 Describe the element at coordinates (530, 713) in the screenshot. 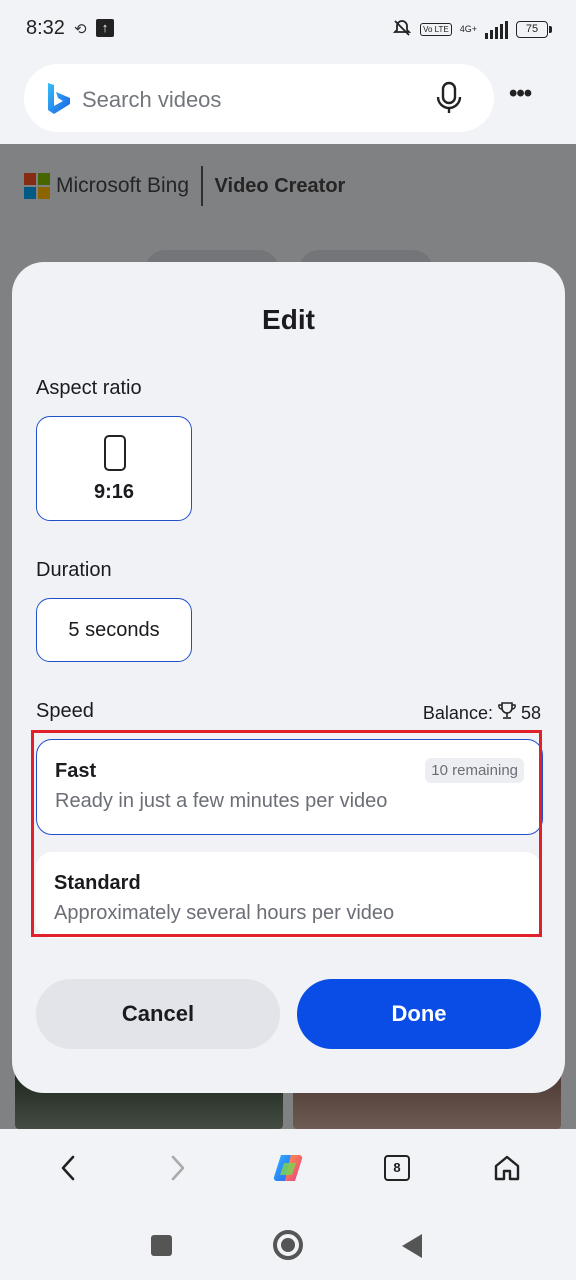

I see `balance-value: 58` at that location.